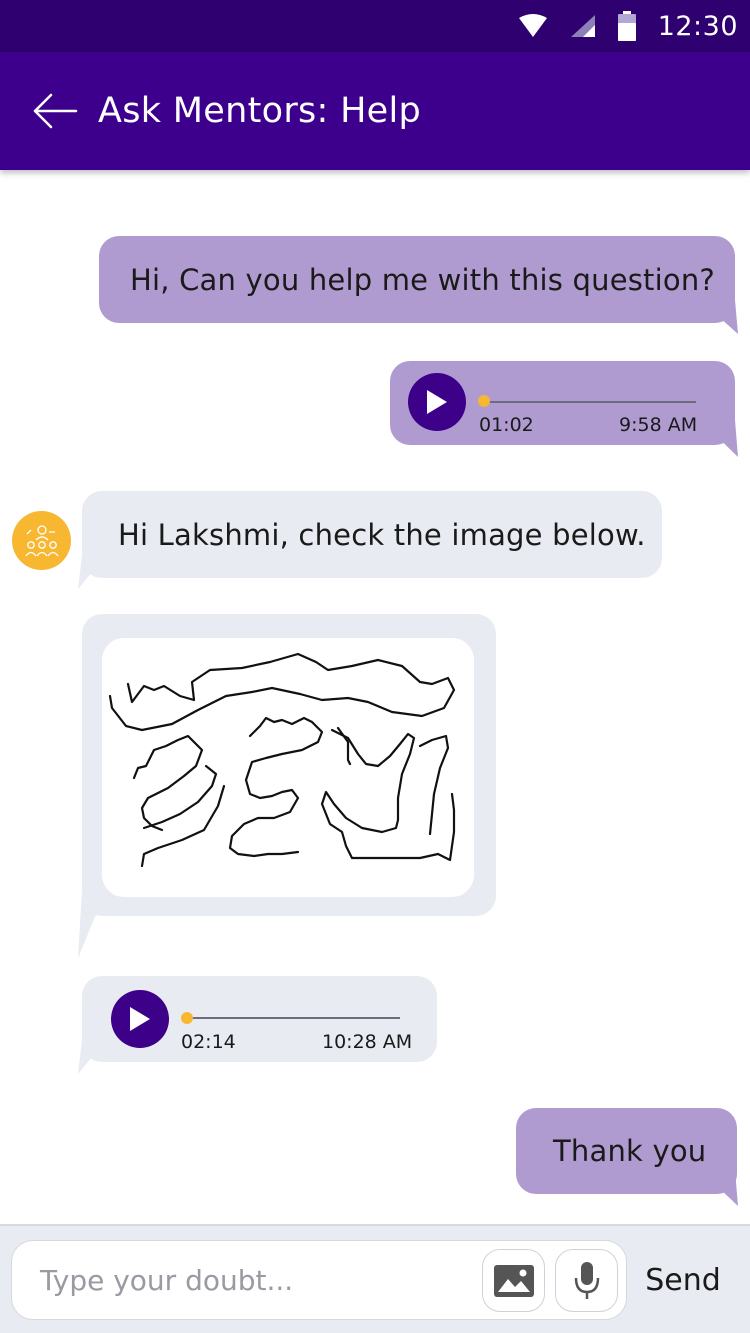 This screenshot has width=750, height=1333. Describe the element at coordinates (282, 760) in the screenshot. I see `handwritten-sketch` at that location.